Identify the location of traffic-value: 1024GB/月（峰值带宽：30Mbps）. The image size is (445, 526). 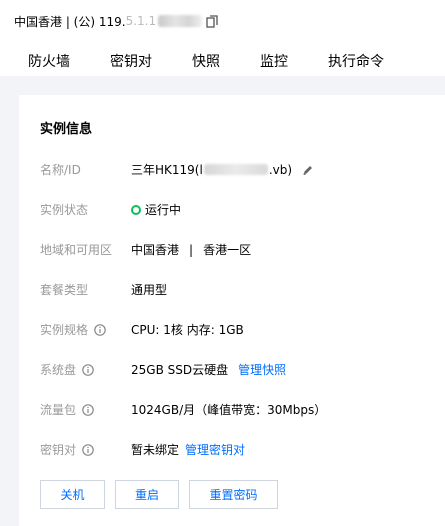
(229, 410).